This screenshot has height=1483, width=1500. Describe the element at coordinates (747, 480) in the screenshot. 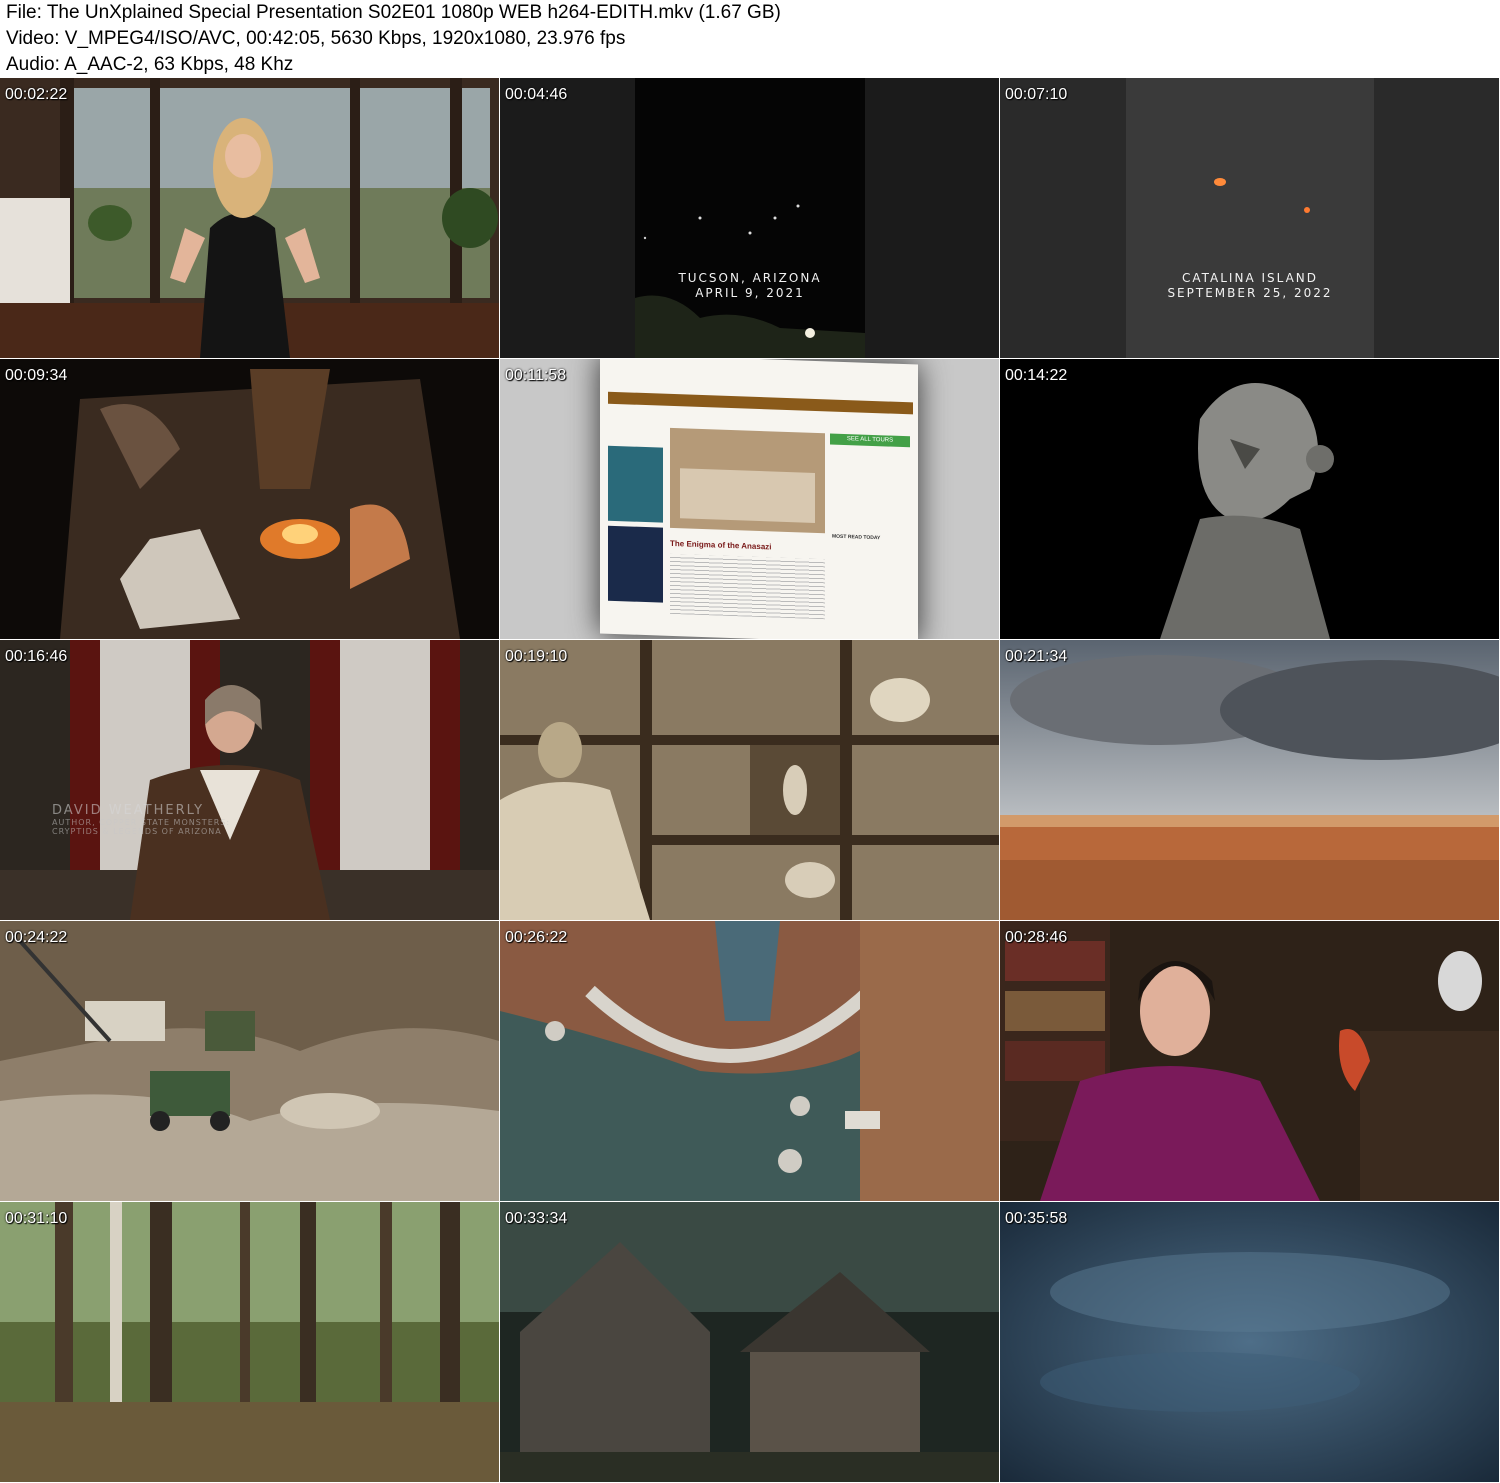

I see `cliff-dwelling-photo` at that location.